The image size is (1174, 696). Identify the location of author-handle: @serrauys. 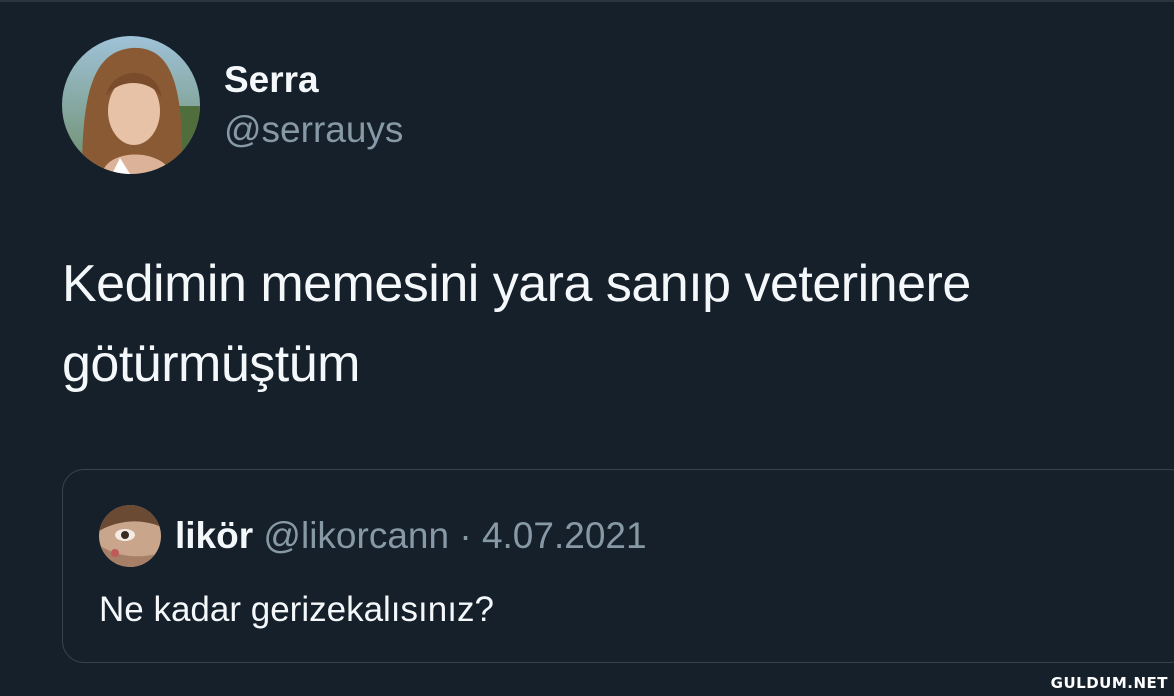
(313, 130).